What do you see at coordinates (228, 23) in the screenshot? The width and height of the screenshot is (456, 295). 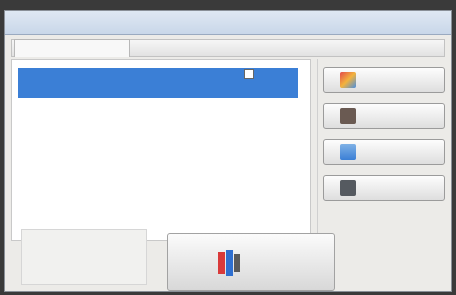 I see `title-bar` at bounding box center [228, 23].